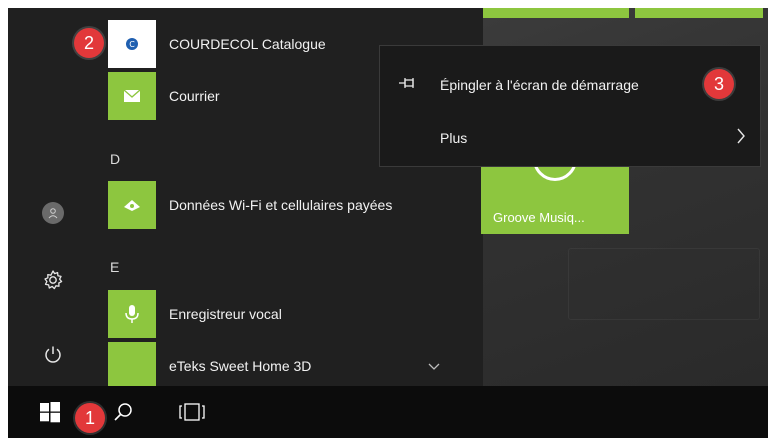 This screenshot has height=445, width=776. I want to click on app-item-sweet-home-3d: eTeks Sweet Home 3D, so click(288, 366).